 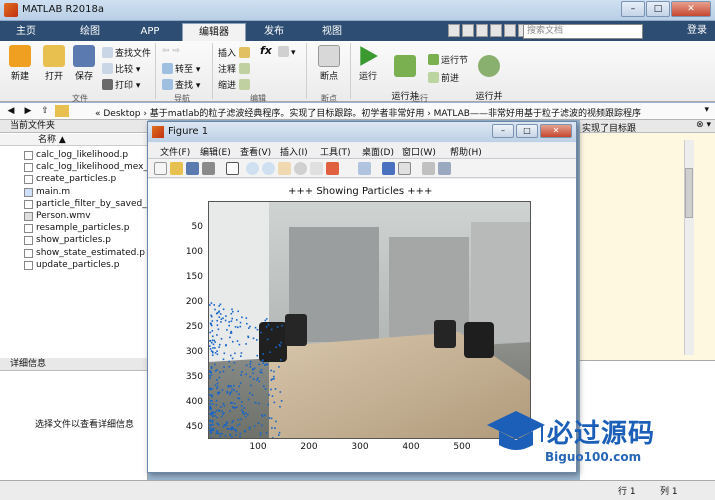 What do you see at coordinates (176, 168) in the screenshot?
I see `open-file-icon` at bounding box center [176, 168].